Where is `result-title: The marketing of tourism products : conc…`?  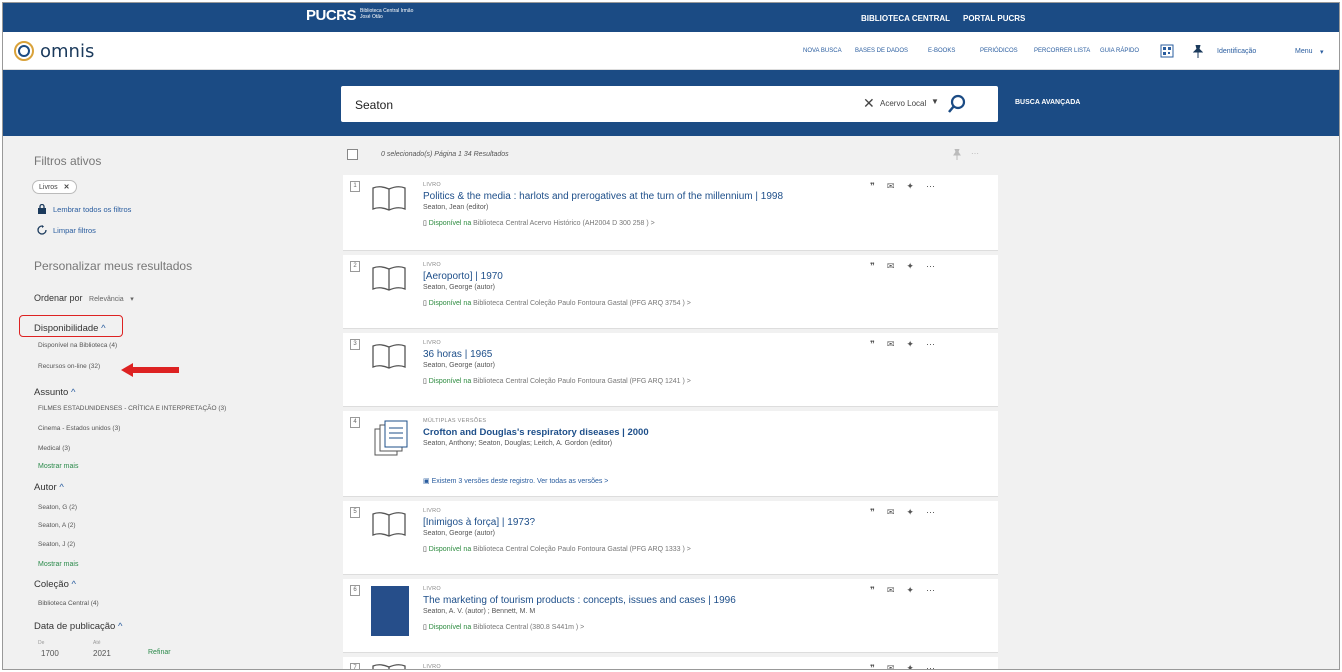 result-title: The marketing of tourism products : conc… is located at coordinates (579, 600).